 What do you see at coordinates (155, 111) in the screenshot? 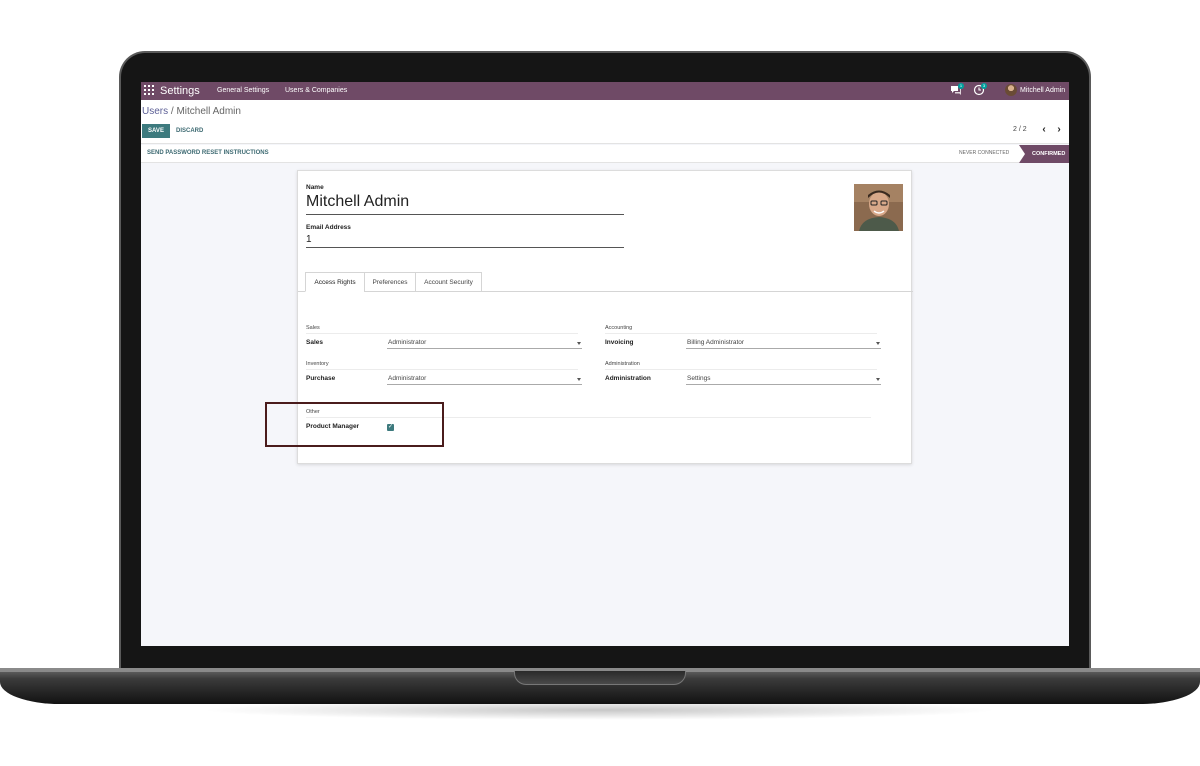
I see `breadcrumb-users: Users` at bounding box center [155, 111].